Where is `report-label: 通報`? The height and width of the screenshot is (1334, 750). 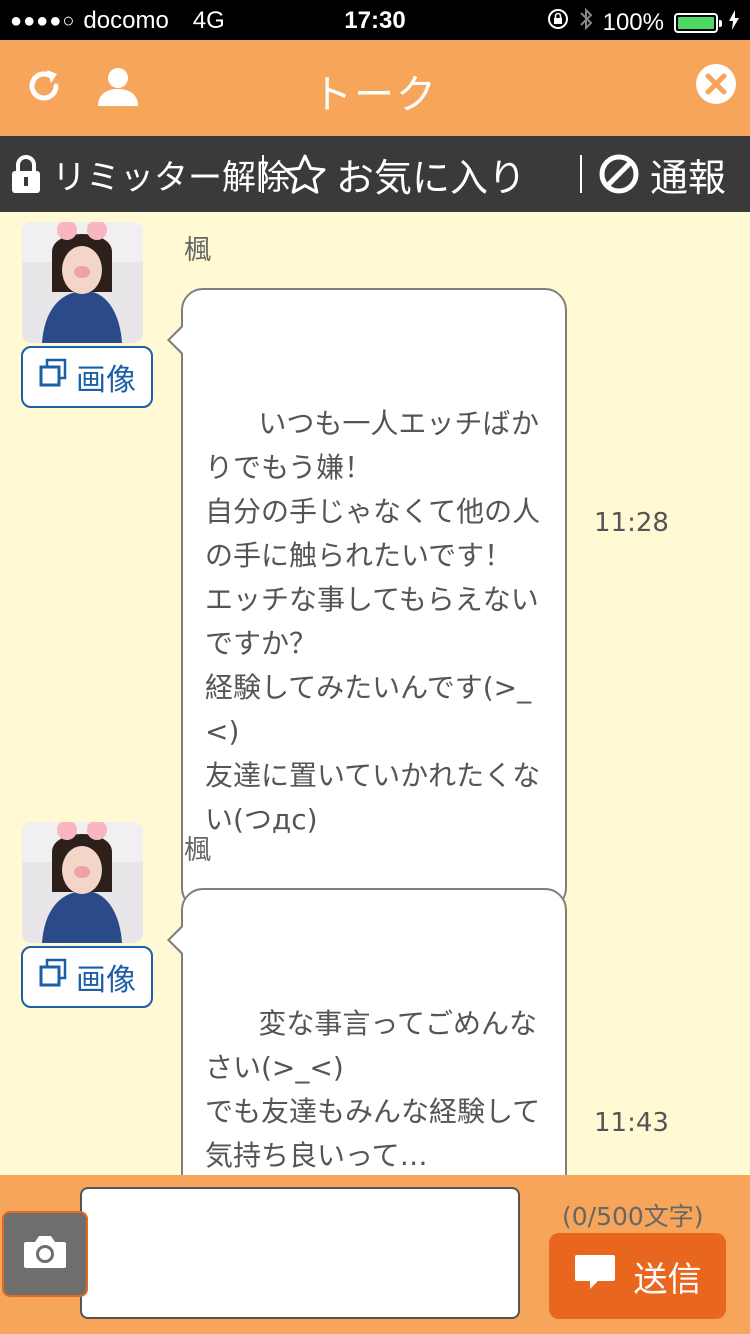 report-label: 通報 is located at coordinates (688, 177).